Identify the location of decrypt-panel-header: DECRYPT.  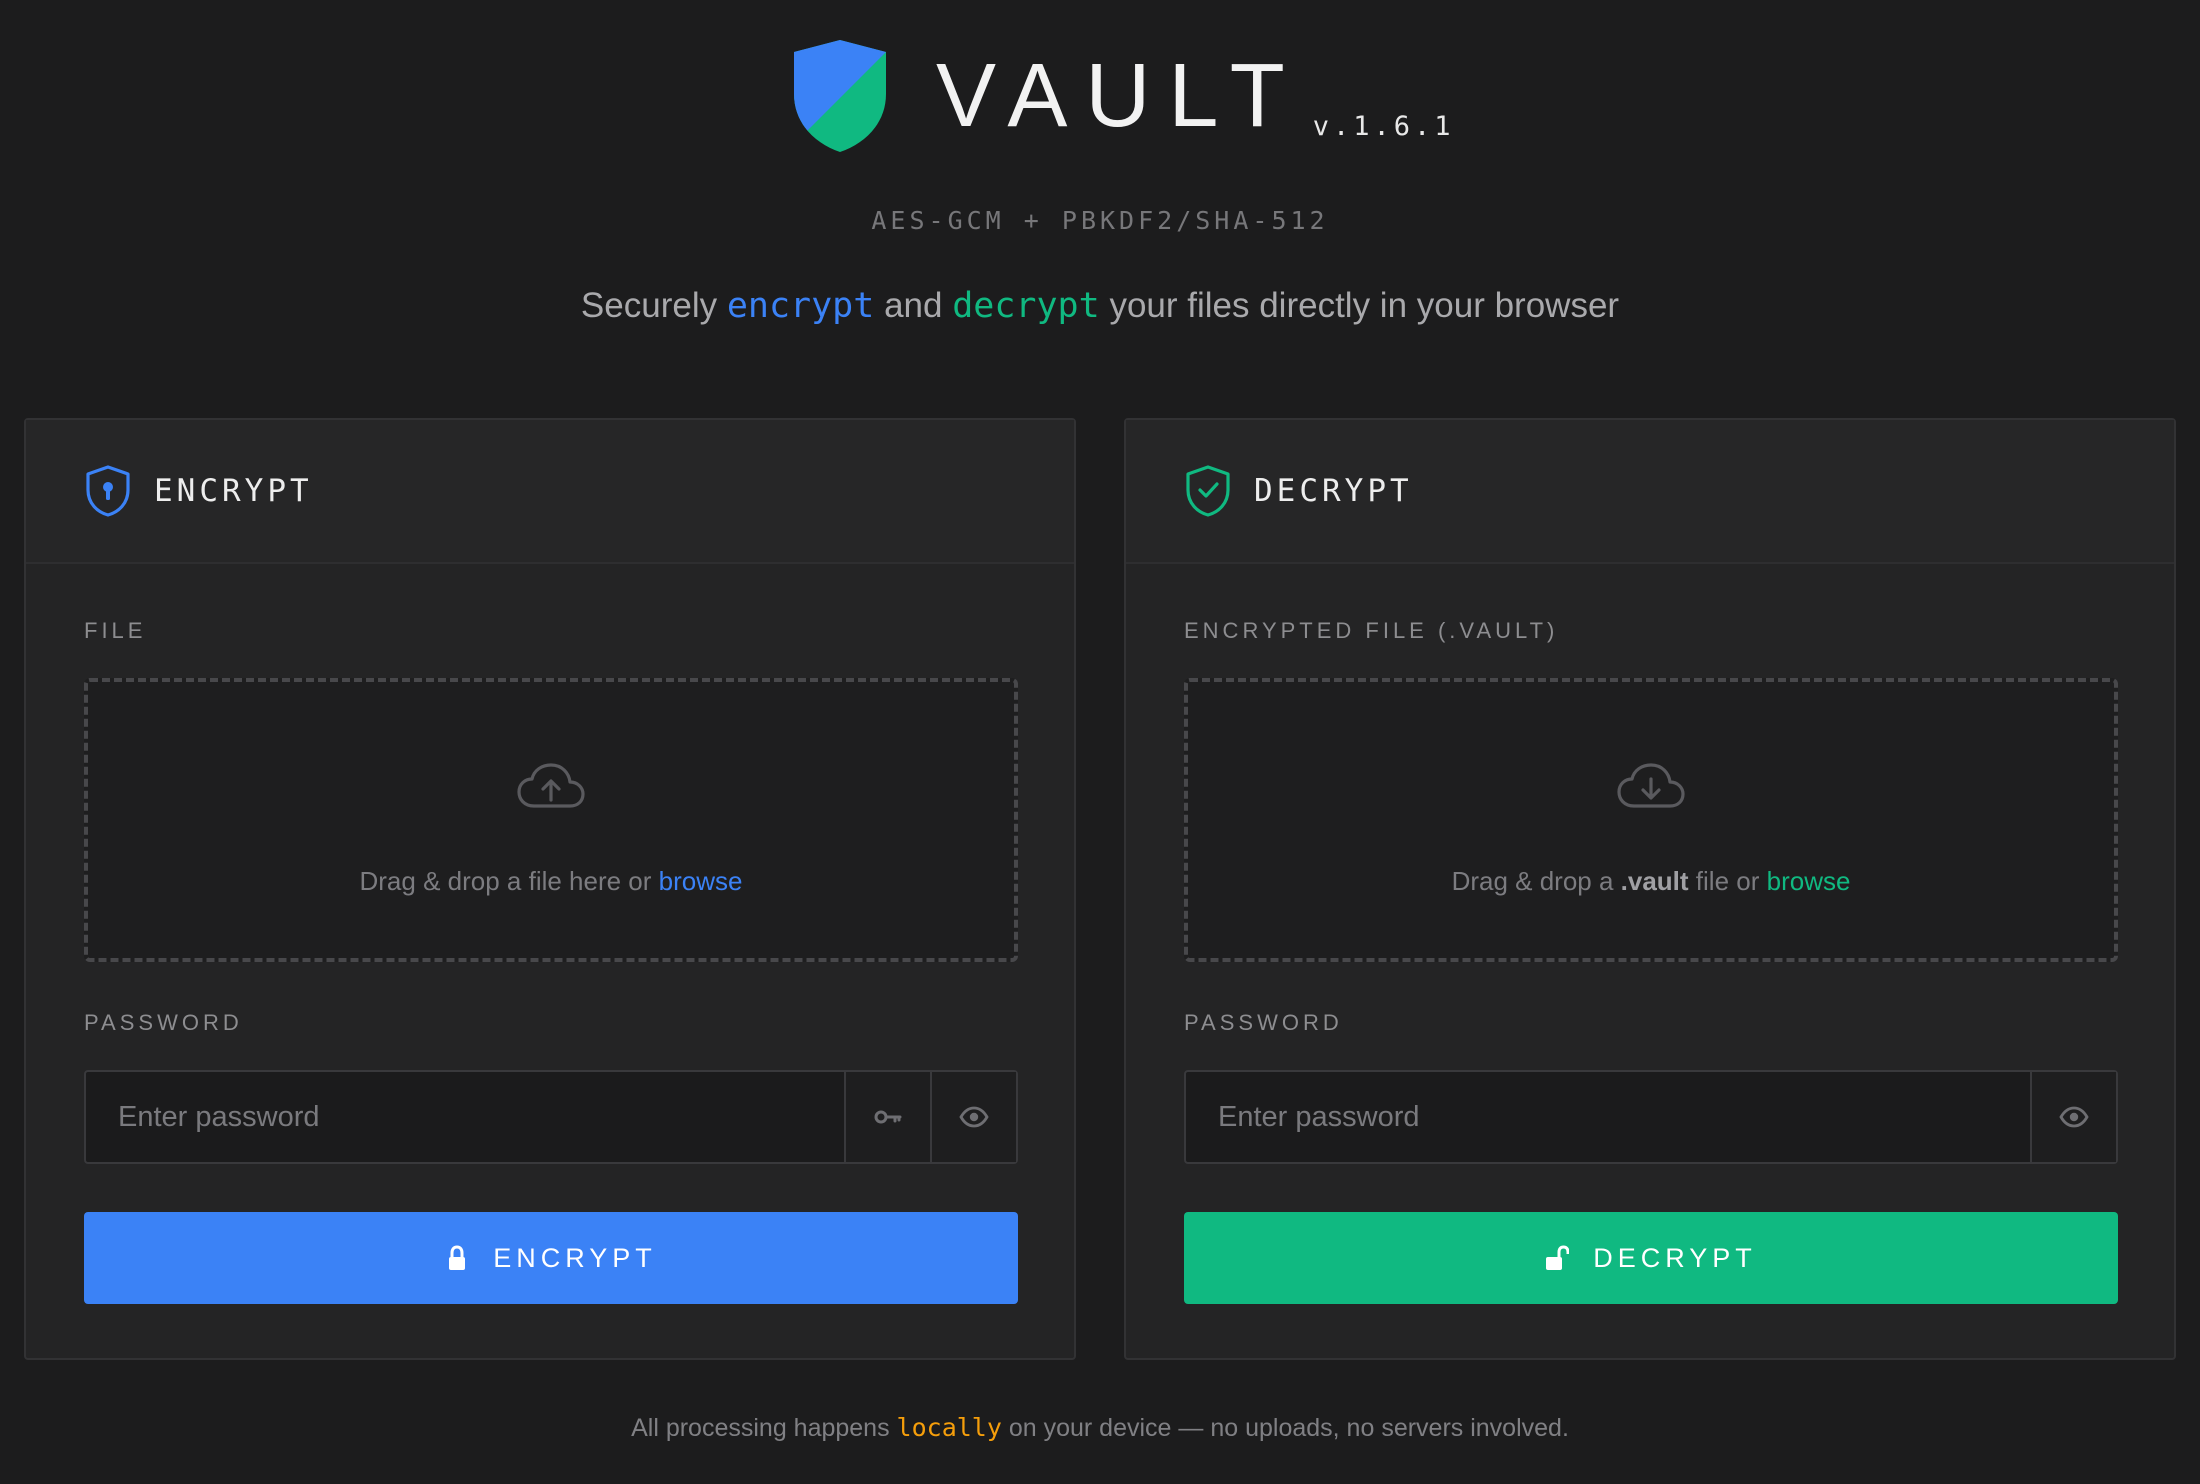
(1650, 492).